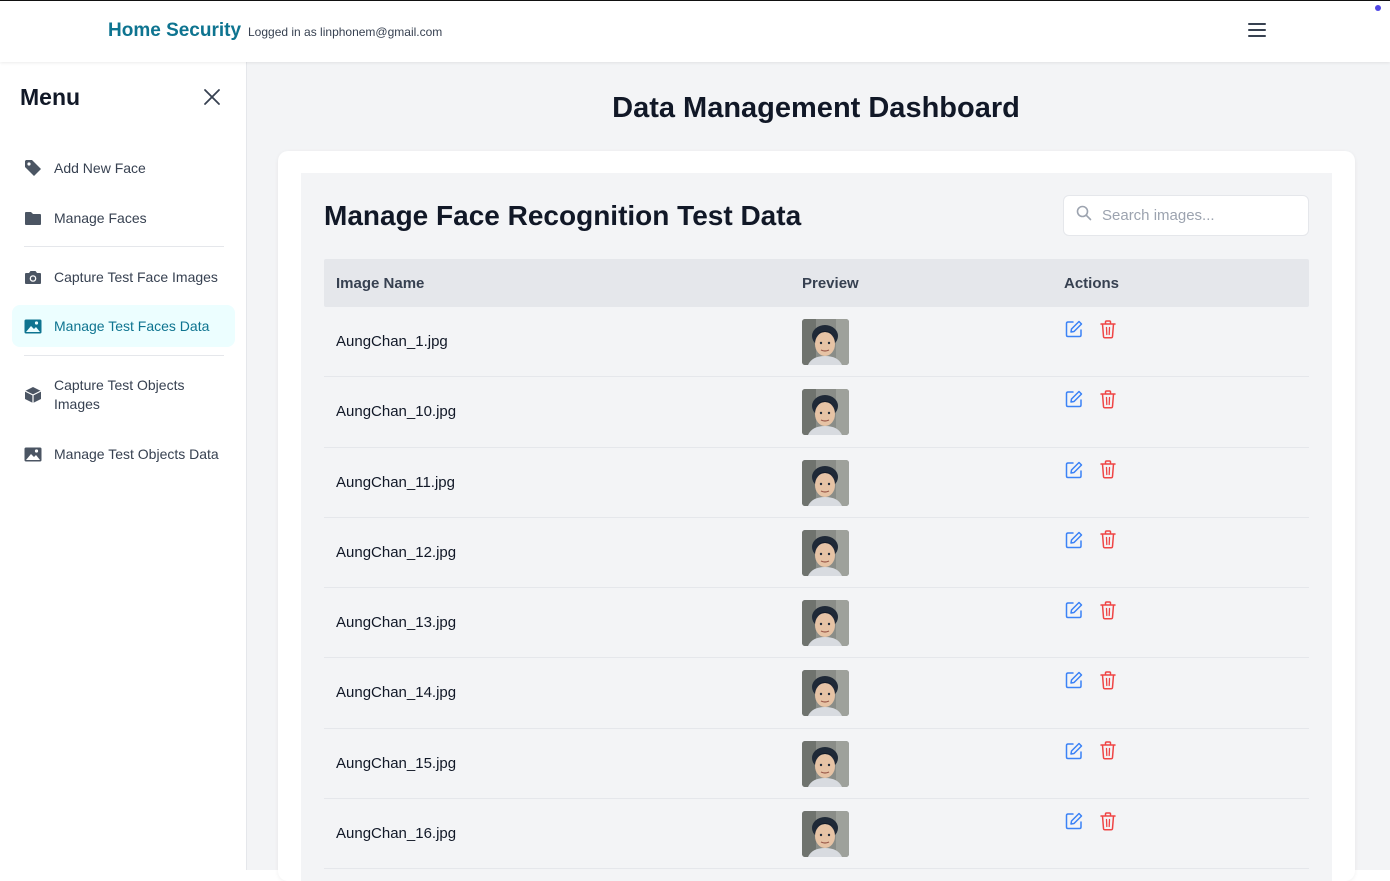 The width and height of the screenshot is (1390, 881). Describe the element at coordinates (830, 283) in the screenshot. I see `column-header-preview: Preview` at that location.